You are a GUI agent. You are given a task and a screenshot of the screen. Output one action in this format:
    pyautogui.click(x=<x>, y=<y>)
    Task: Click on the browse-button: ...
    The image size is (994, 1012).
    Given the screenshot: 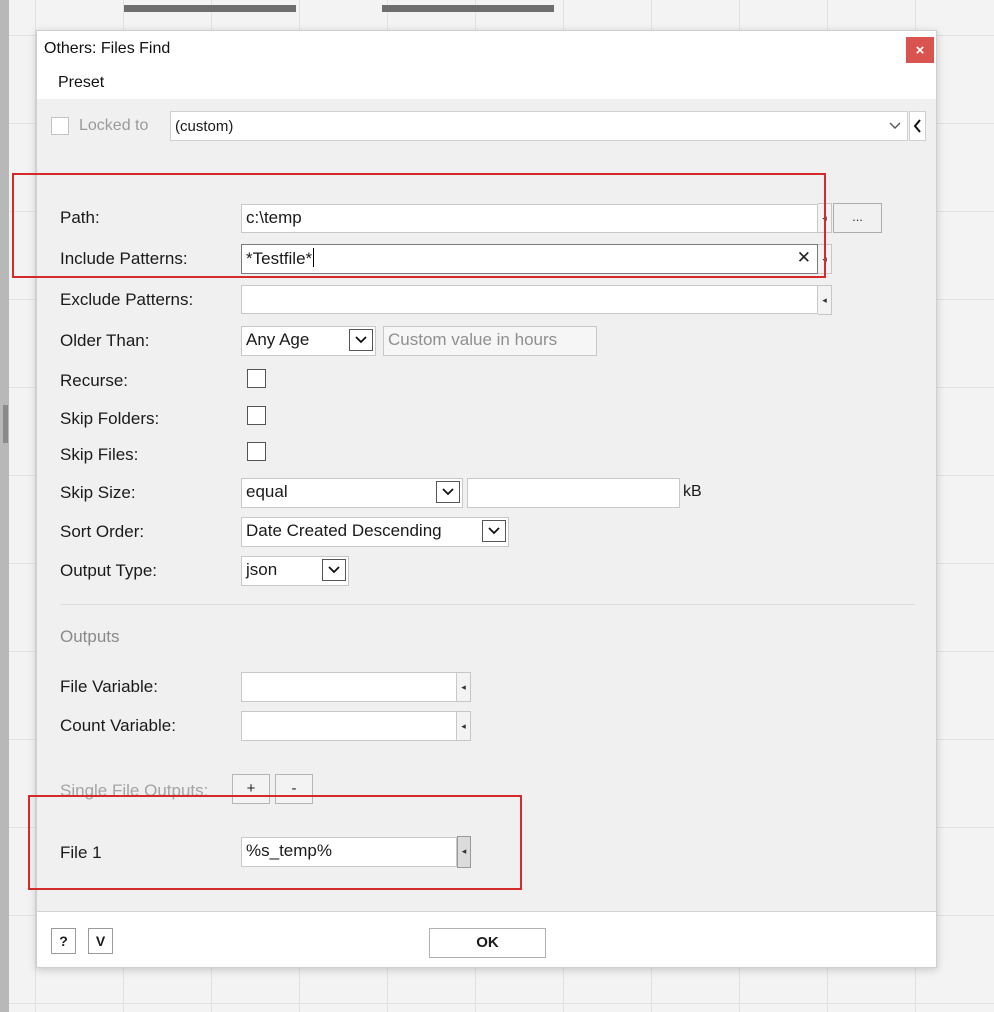 What is the action you would take?
    pyautogui.click(x=857, y=218)
    